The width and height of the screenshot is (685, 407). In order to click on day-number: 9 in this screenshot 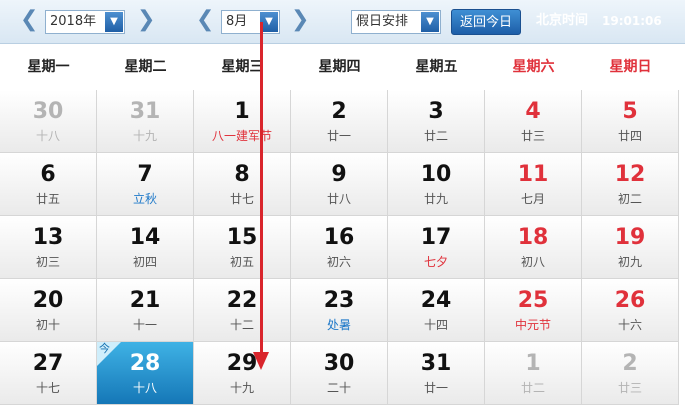, I will do `click(339, 174)`.